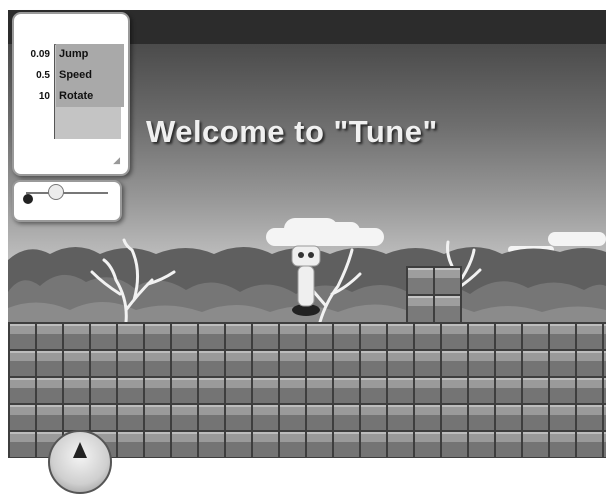  What do you see at coordinates (40, 54) in the screenshot?
I see `parameter-value: 0.09` at bounding box center [40, 54].